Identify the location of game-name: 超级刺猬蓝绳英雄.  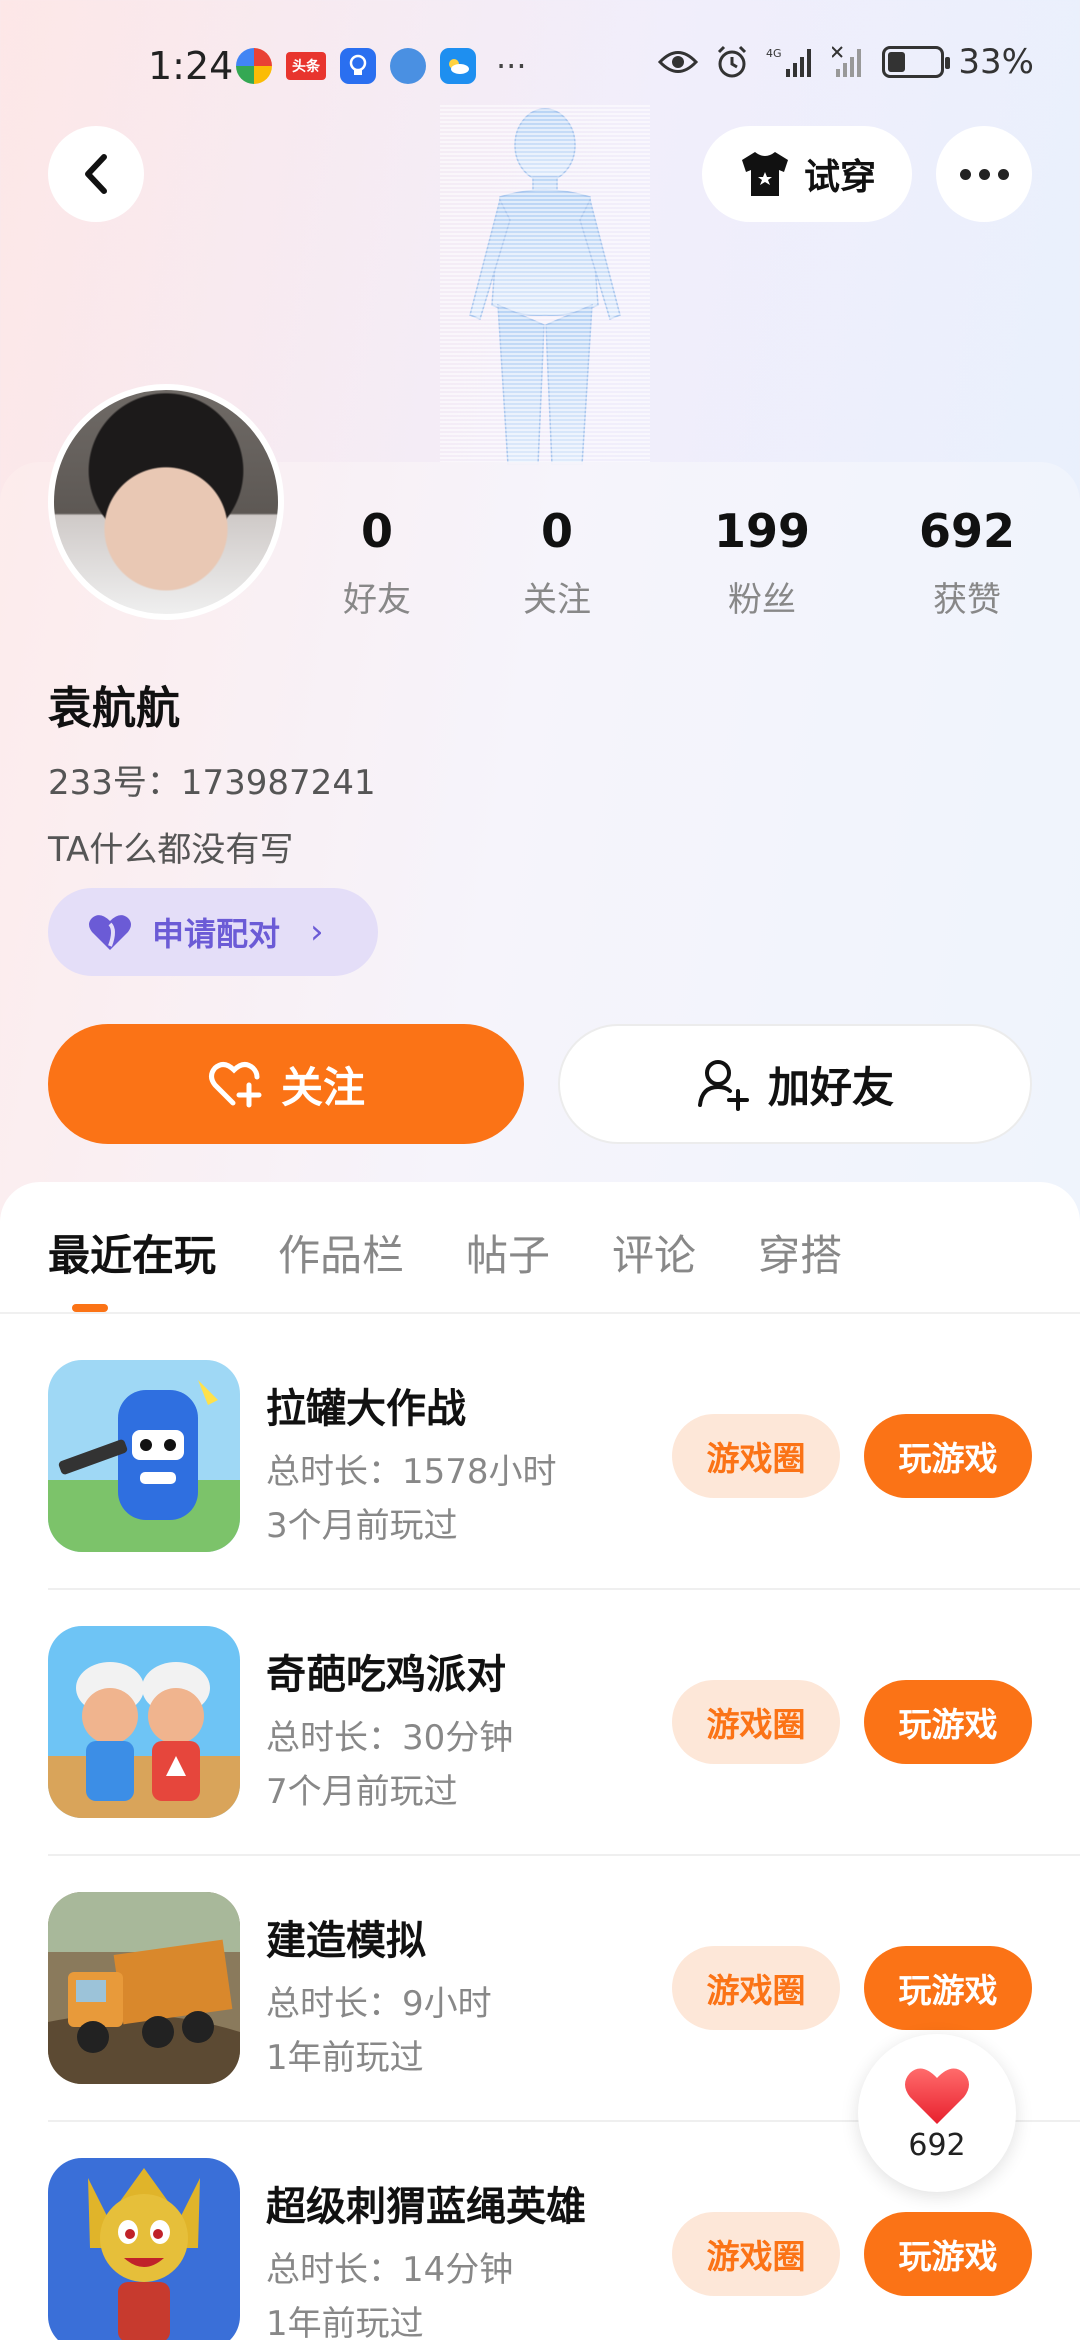
(426, 2207).